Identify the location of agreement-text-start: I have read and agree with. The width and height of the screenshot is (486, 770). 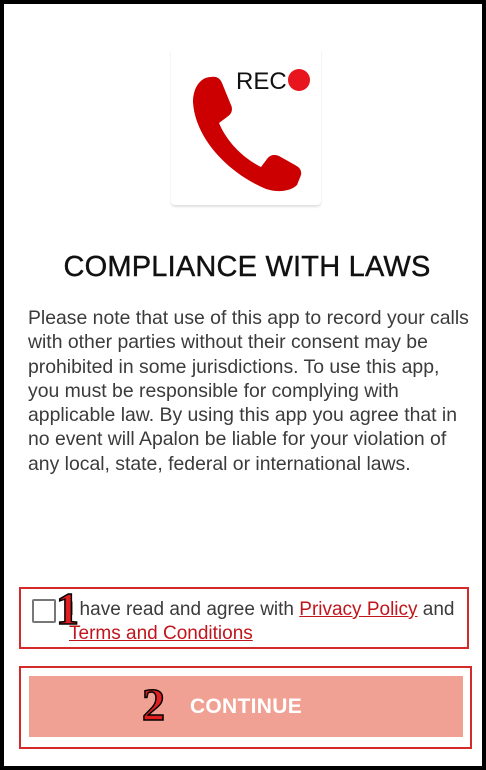
(184, 609).